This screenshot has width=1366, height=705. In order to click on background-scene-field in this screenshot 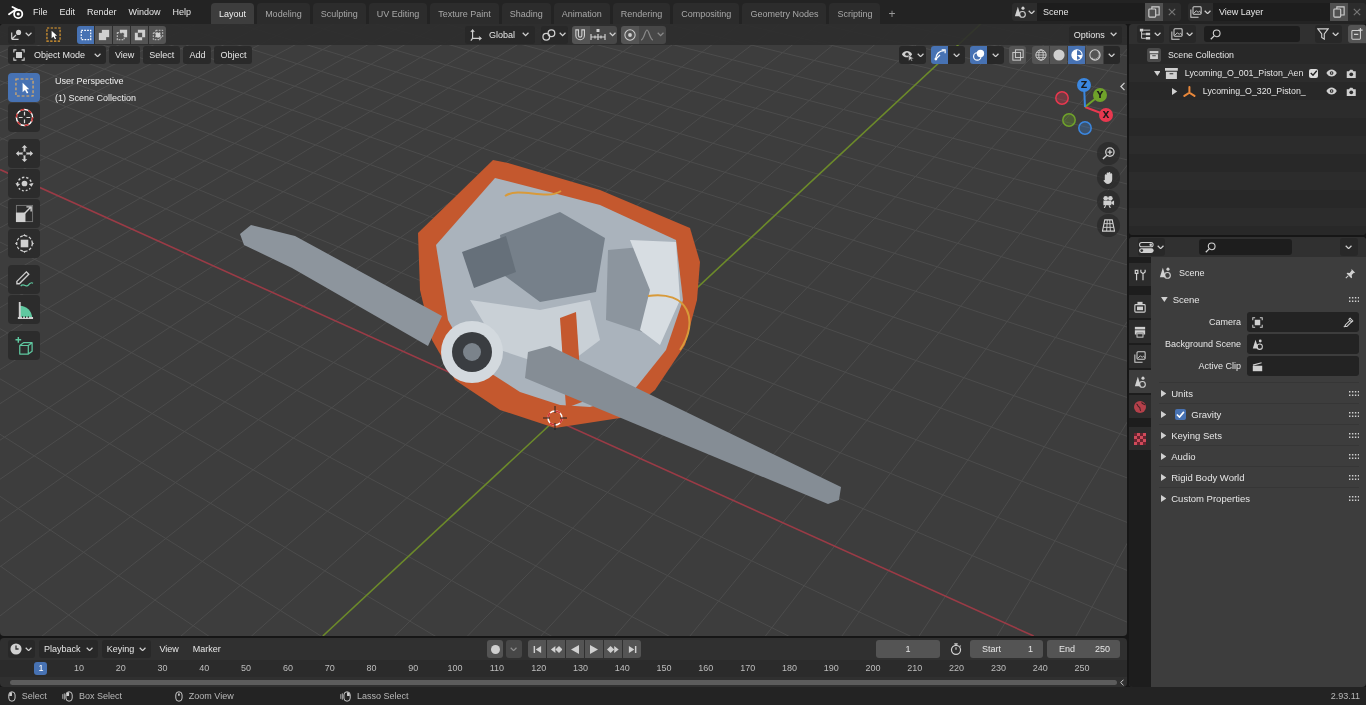, I will do `click(1303, 344)`.